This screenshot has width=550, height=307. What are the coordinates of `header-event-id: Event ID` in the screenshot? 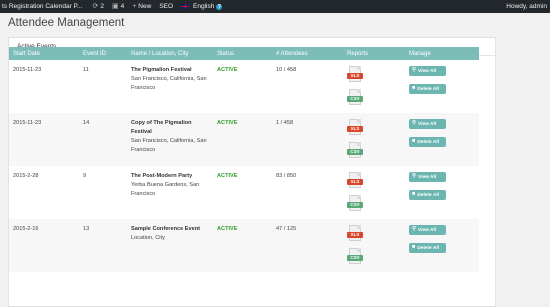 It's located at (103, 53).